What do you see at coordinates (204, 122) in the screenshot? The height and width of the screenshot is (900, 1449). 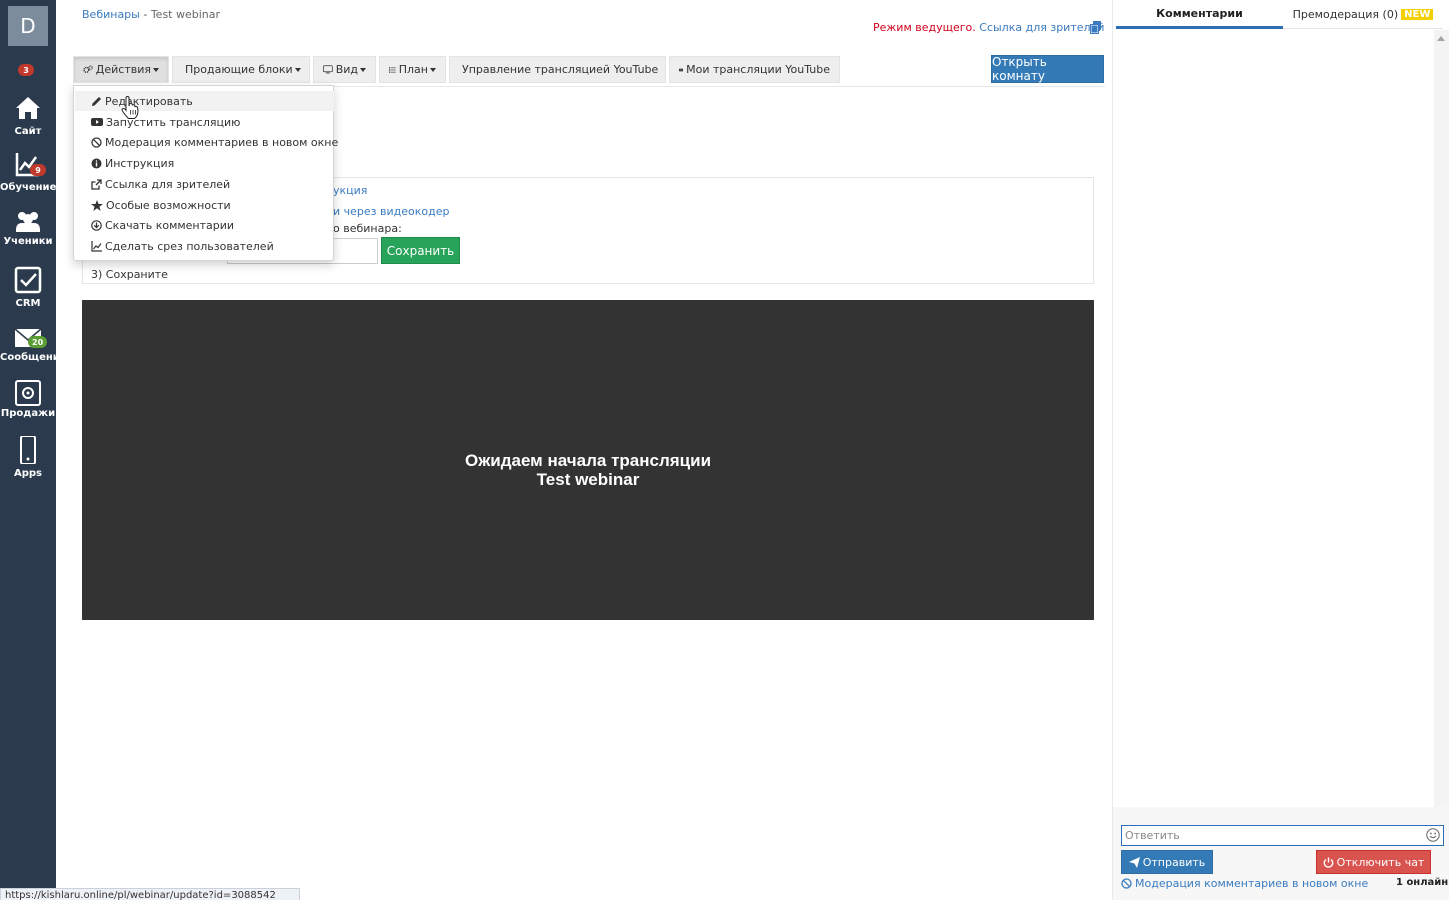 I see `menu-item-start-stream: Запустить трансляцию` at bounding box center [204, 122].